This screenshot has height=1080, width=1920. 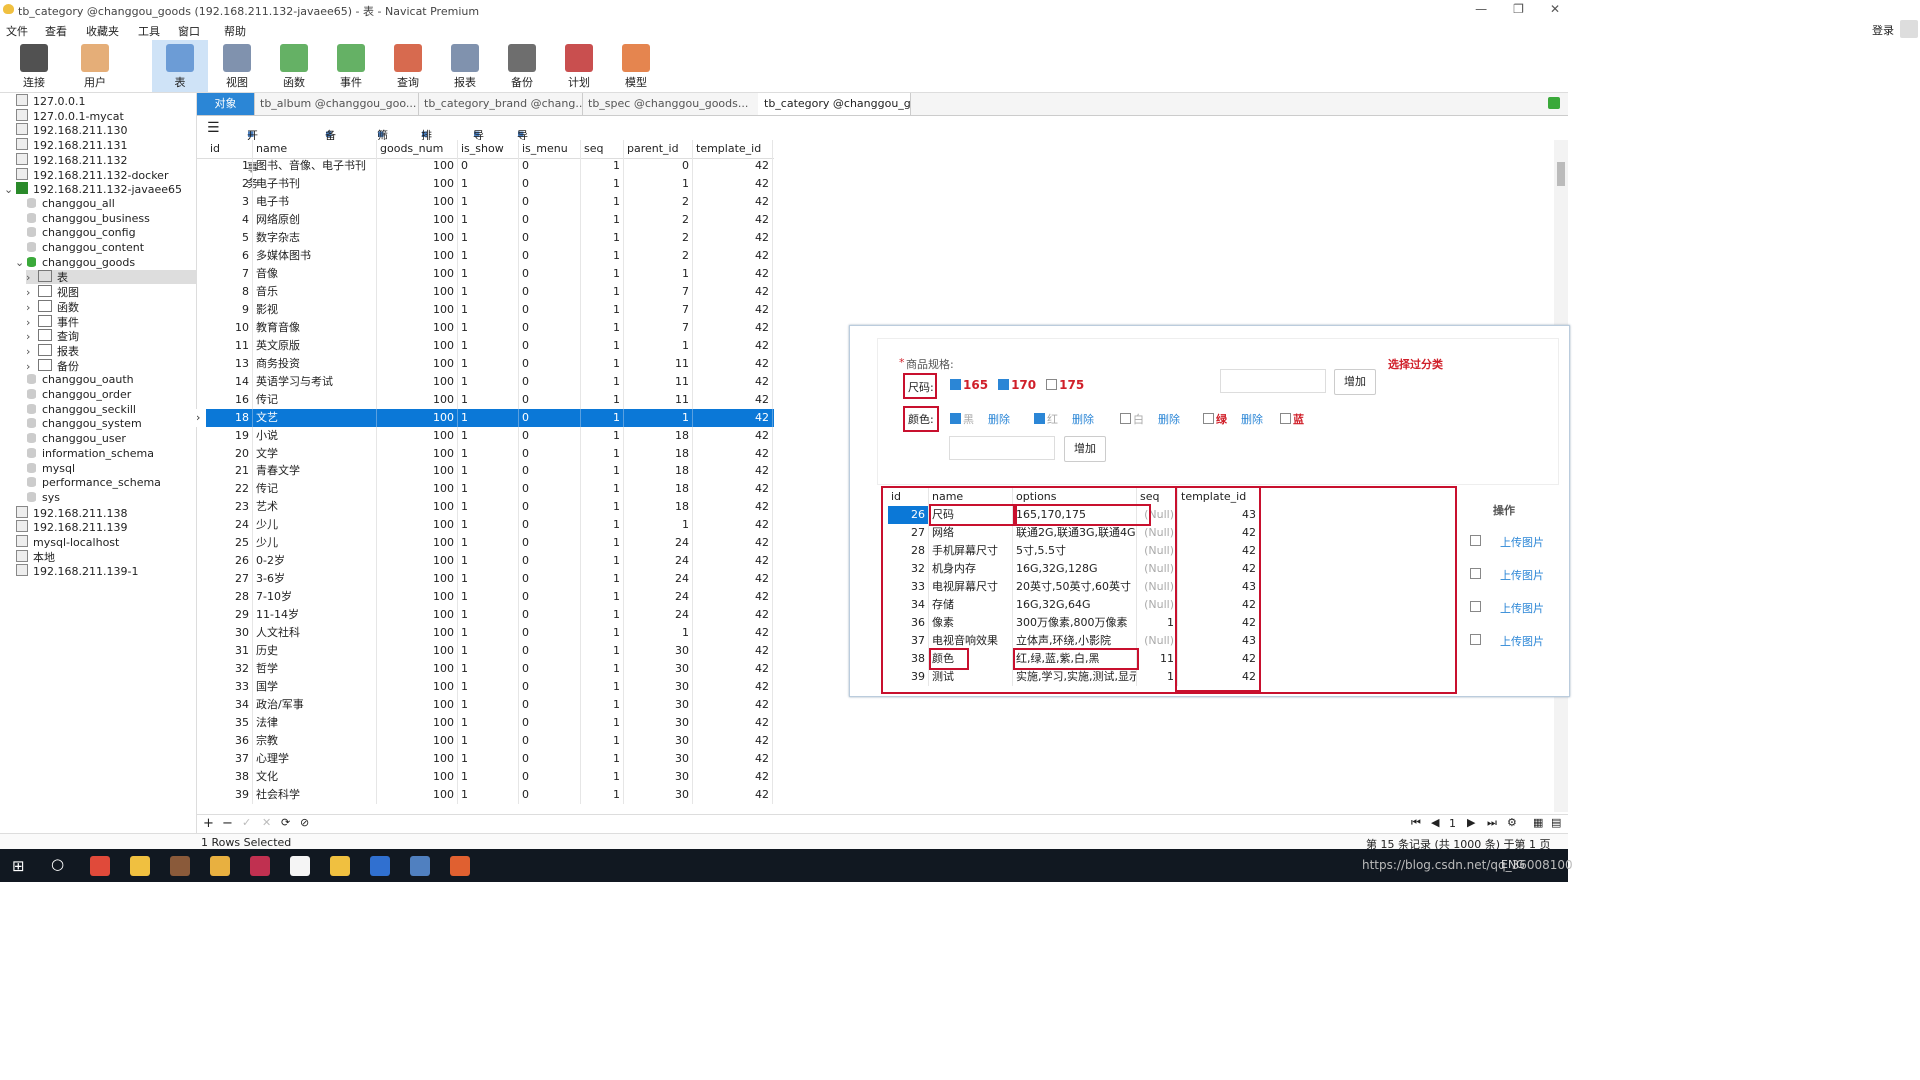 I want to click on spec-cell-id: 32, so click(x=908, y=569).